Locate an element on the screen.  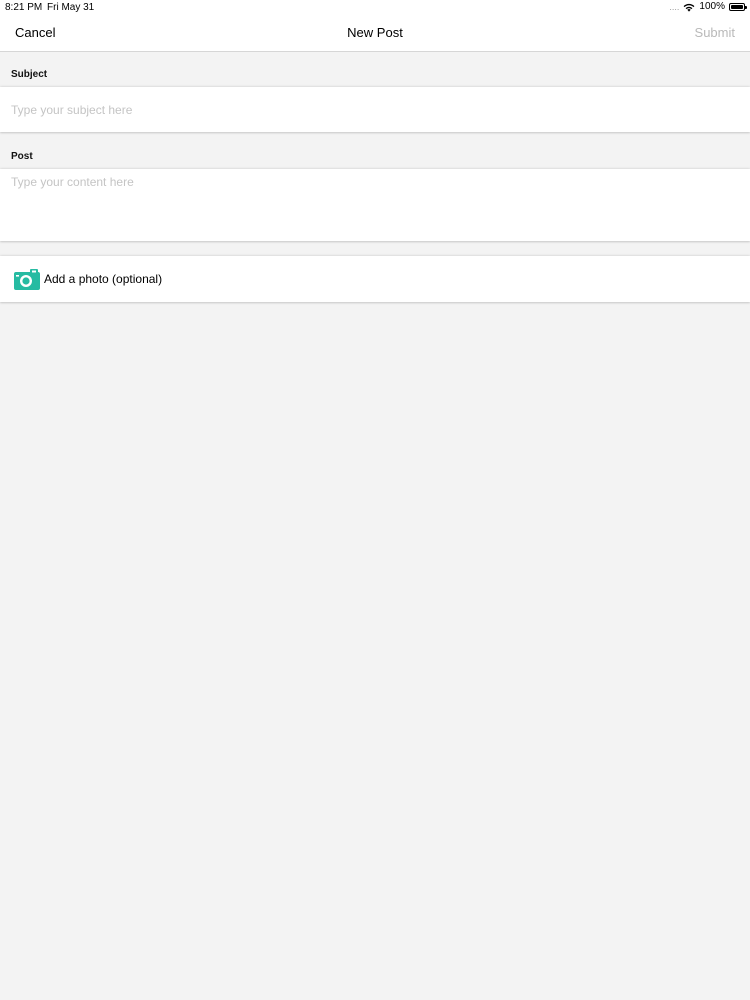
subject-field-container is located at coordinates (375, 109).